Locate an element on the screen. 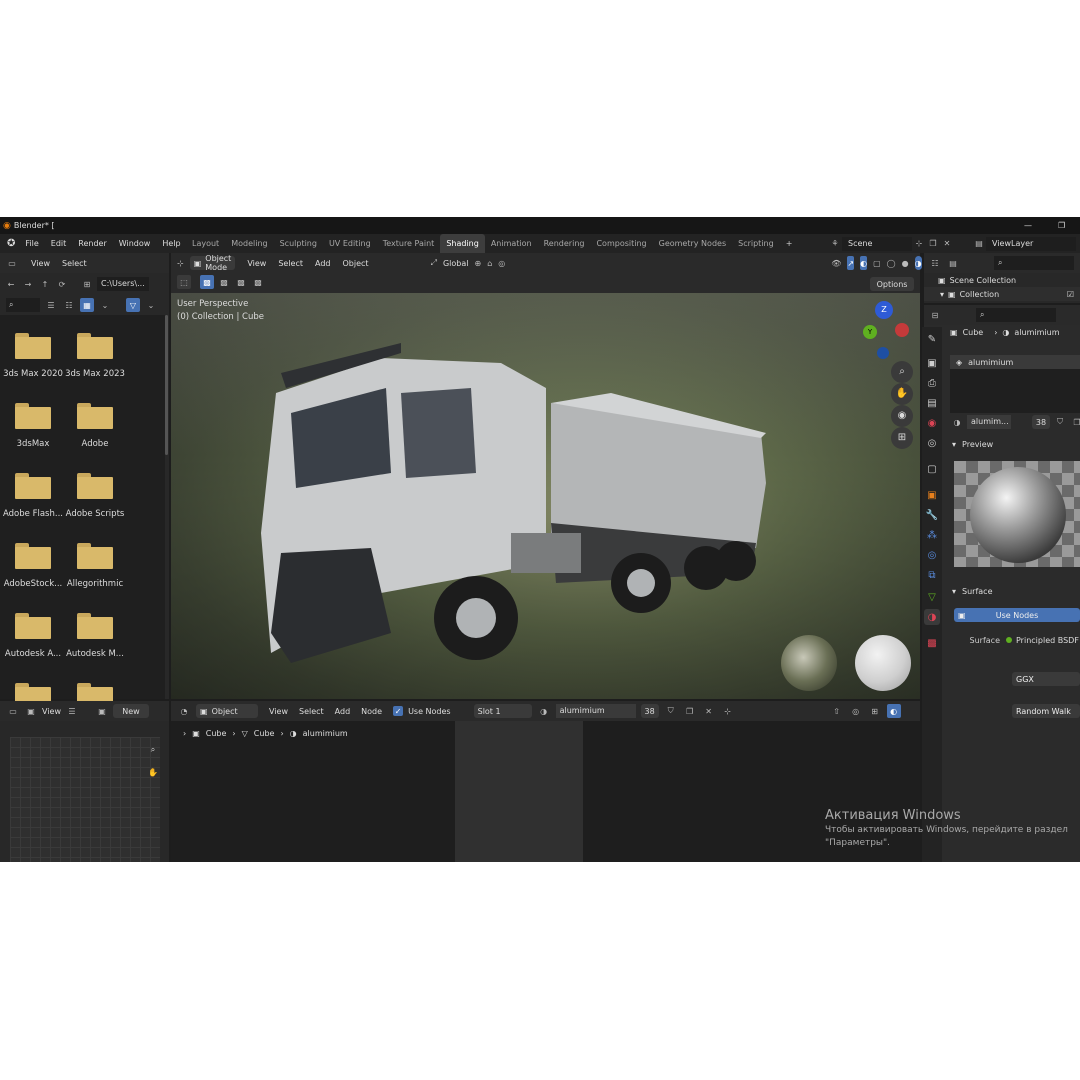 Image resolution: width=1080 pixels, height=1080 pixels. search-input: ⌕ is located at coordinates (23, 305).